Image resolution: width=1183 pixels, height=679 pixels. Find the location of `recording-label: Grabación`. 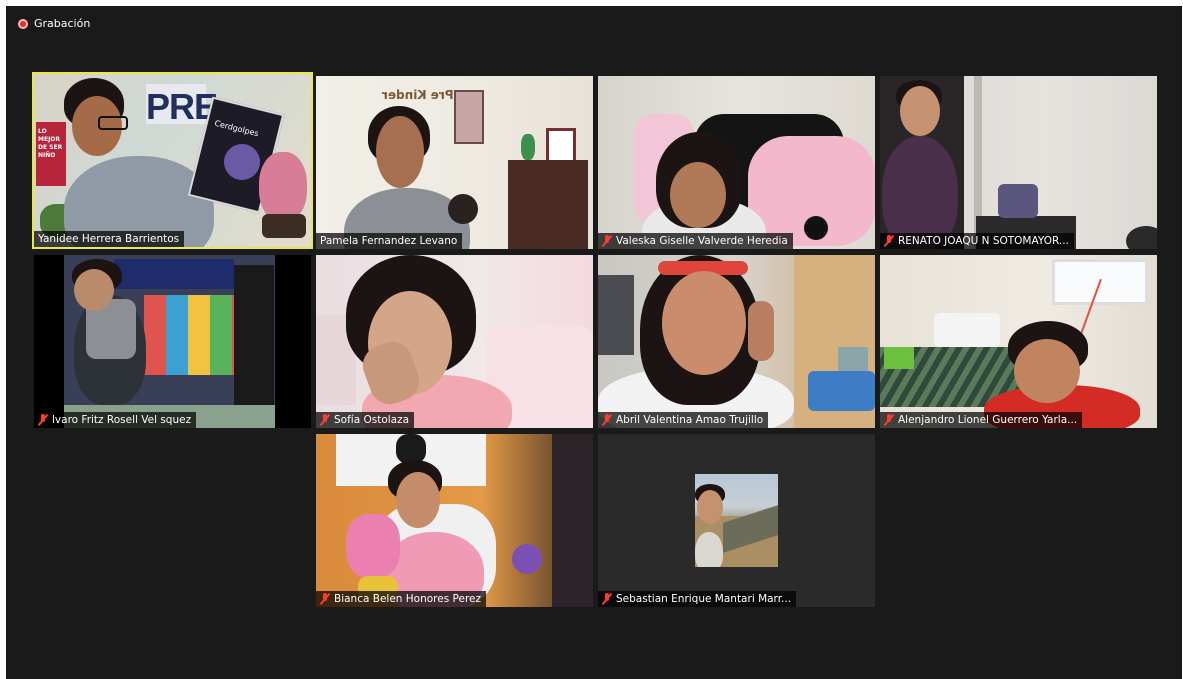

recording-label: Grabación is located at coordinates (62, 23).